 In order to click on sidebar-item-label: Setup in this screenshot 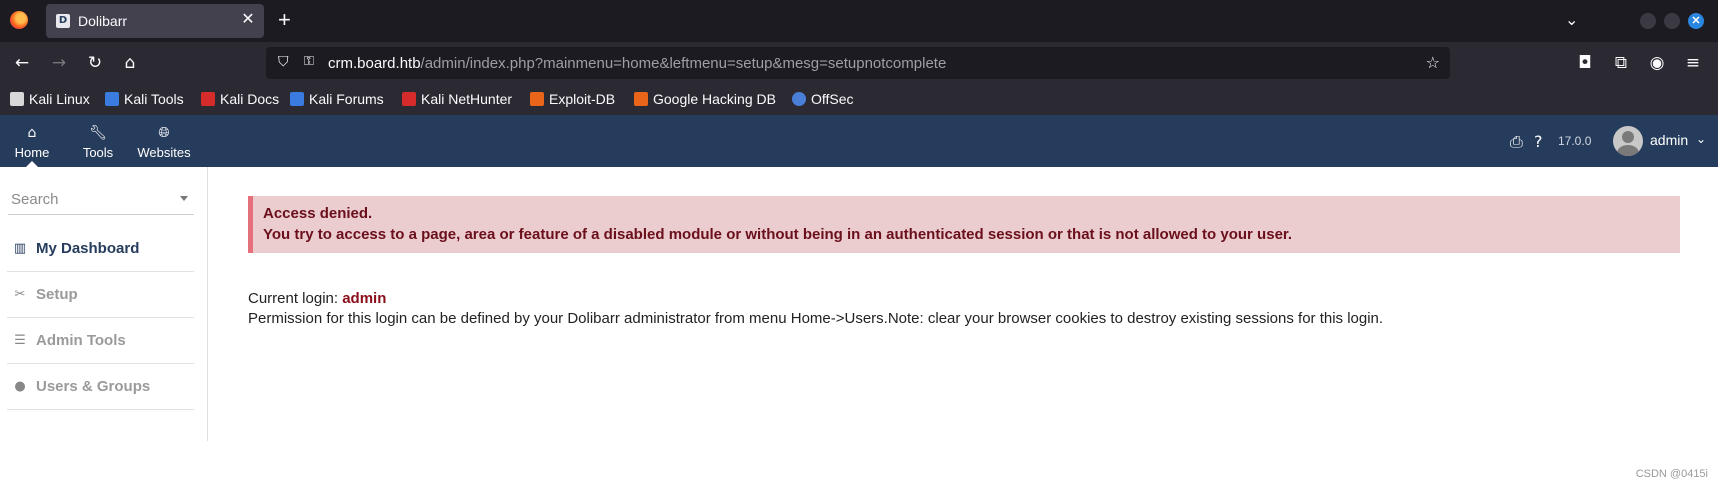, I will do `click(57, 294)`.